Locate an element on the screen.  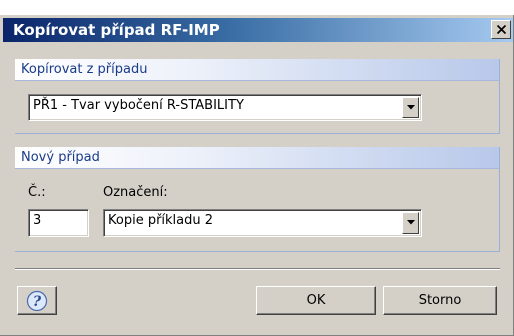
designation-select: Kopie příkladu 2 is located at coordinates (262, 223).